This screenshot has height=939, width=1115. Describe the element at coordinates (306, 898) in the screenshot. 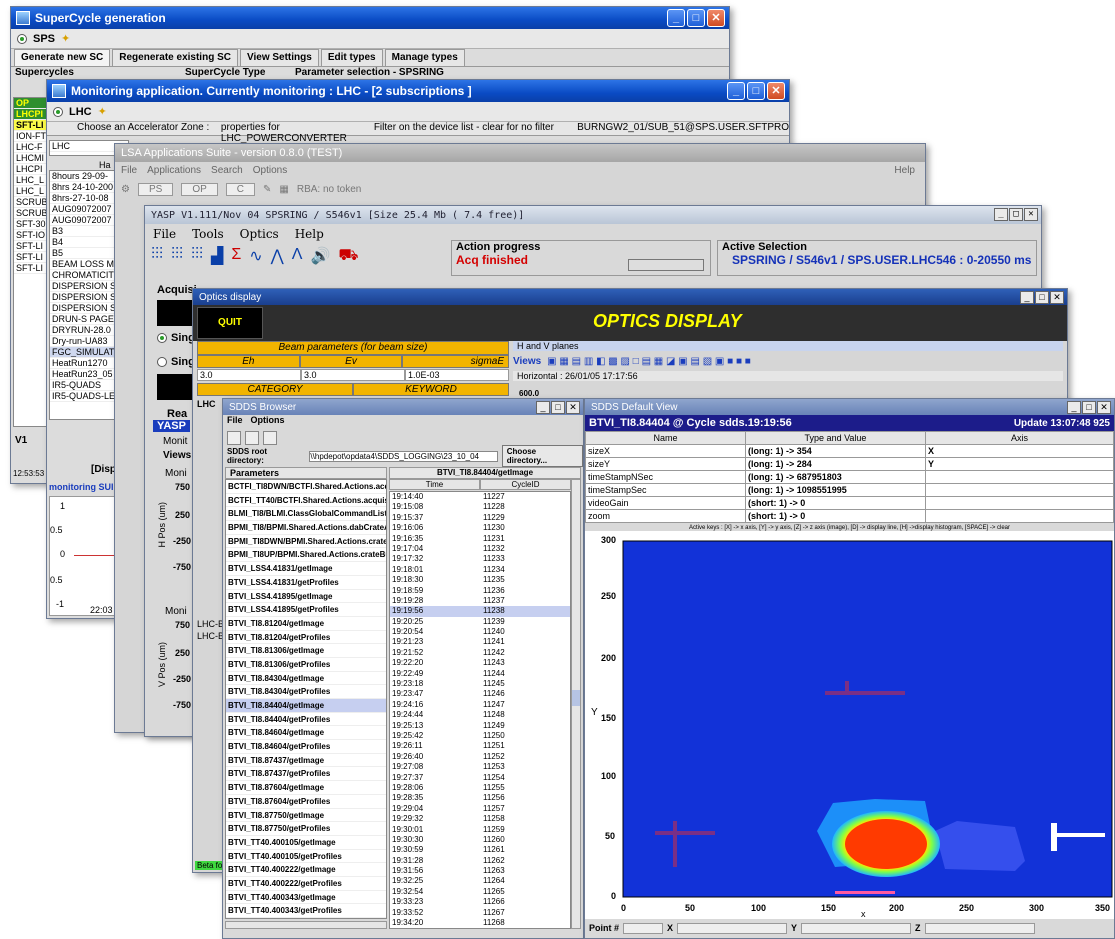

I see `parameter-item: BTVI_TT40.400343/getImage` at that location.